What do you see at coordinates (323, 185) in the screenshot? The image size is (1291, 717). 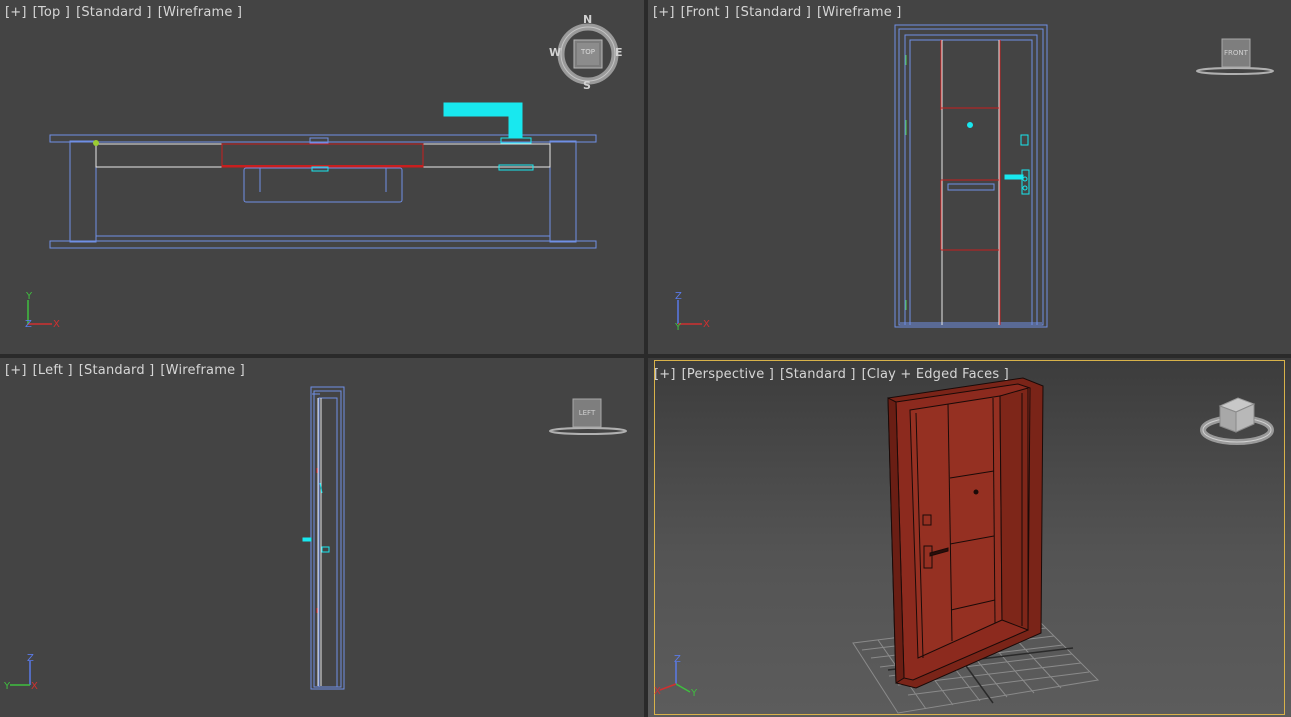 I see `top-handle-bar` at bounding box center [323, 185].